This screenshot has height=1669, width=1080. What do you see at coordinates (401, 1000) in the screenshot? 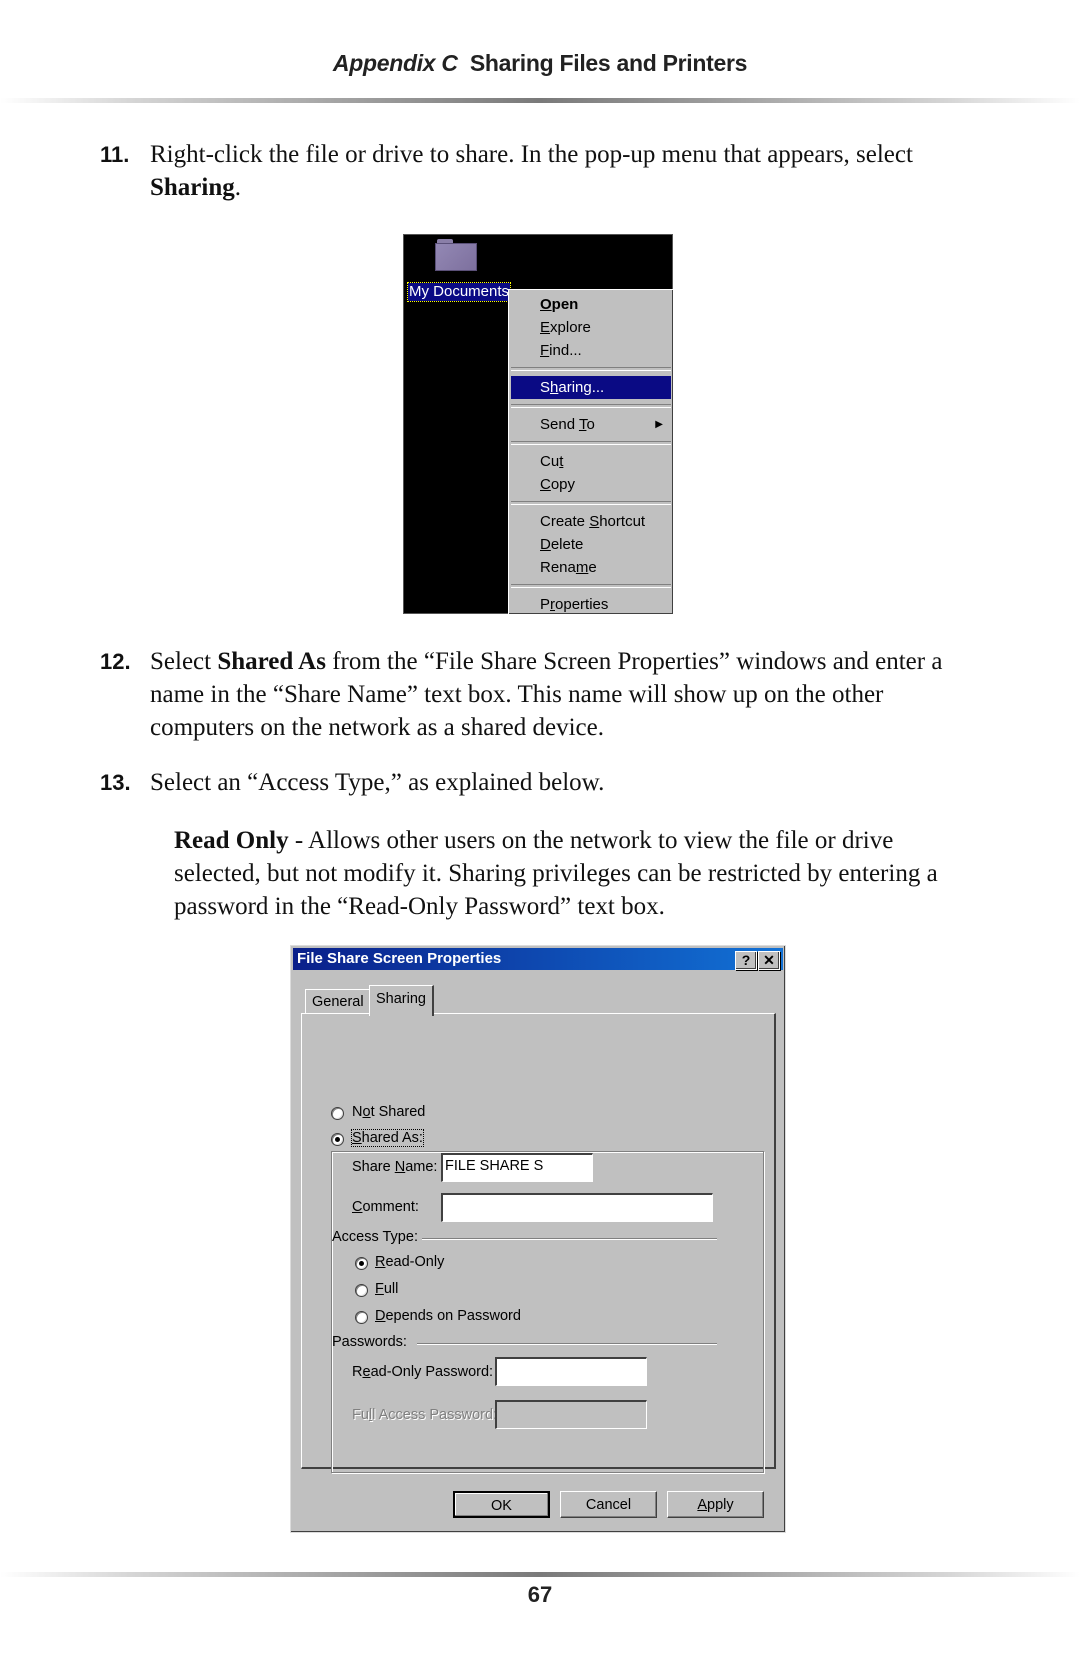
I see `tab-sharing: Sharing` at bounding box center [401, 1000].